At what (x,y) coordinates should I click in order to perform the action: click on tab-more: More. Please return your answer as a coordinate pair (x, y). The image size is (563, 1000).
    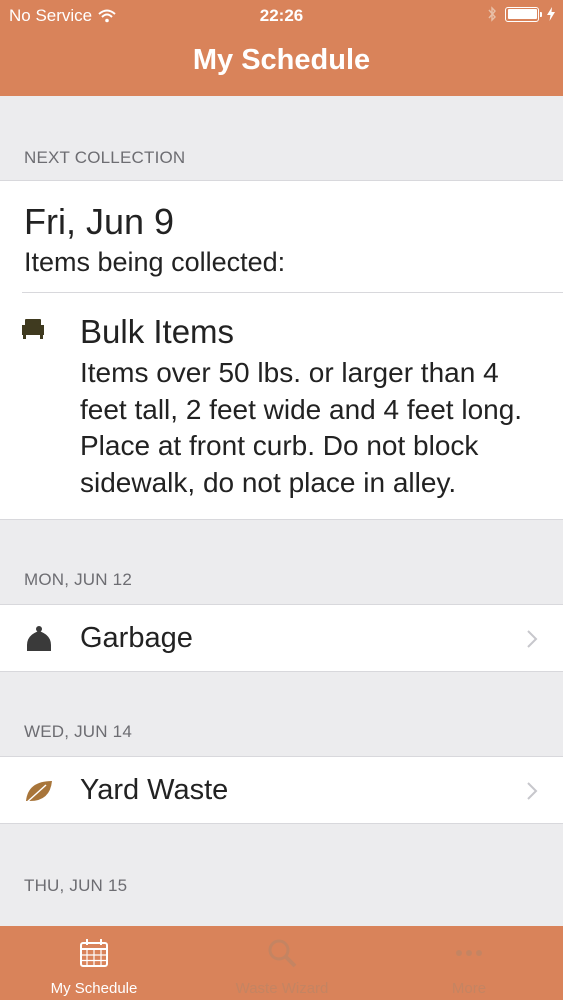
    Looking at the image, I should click on (469, 963).